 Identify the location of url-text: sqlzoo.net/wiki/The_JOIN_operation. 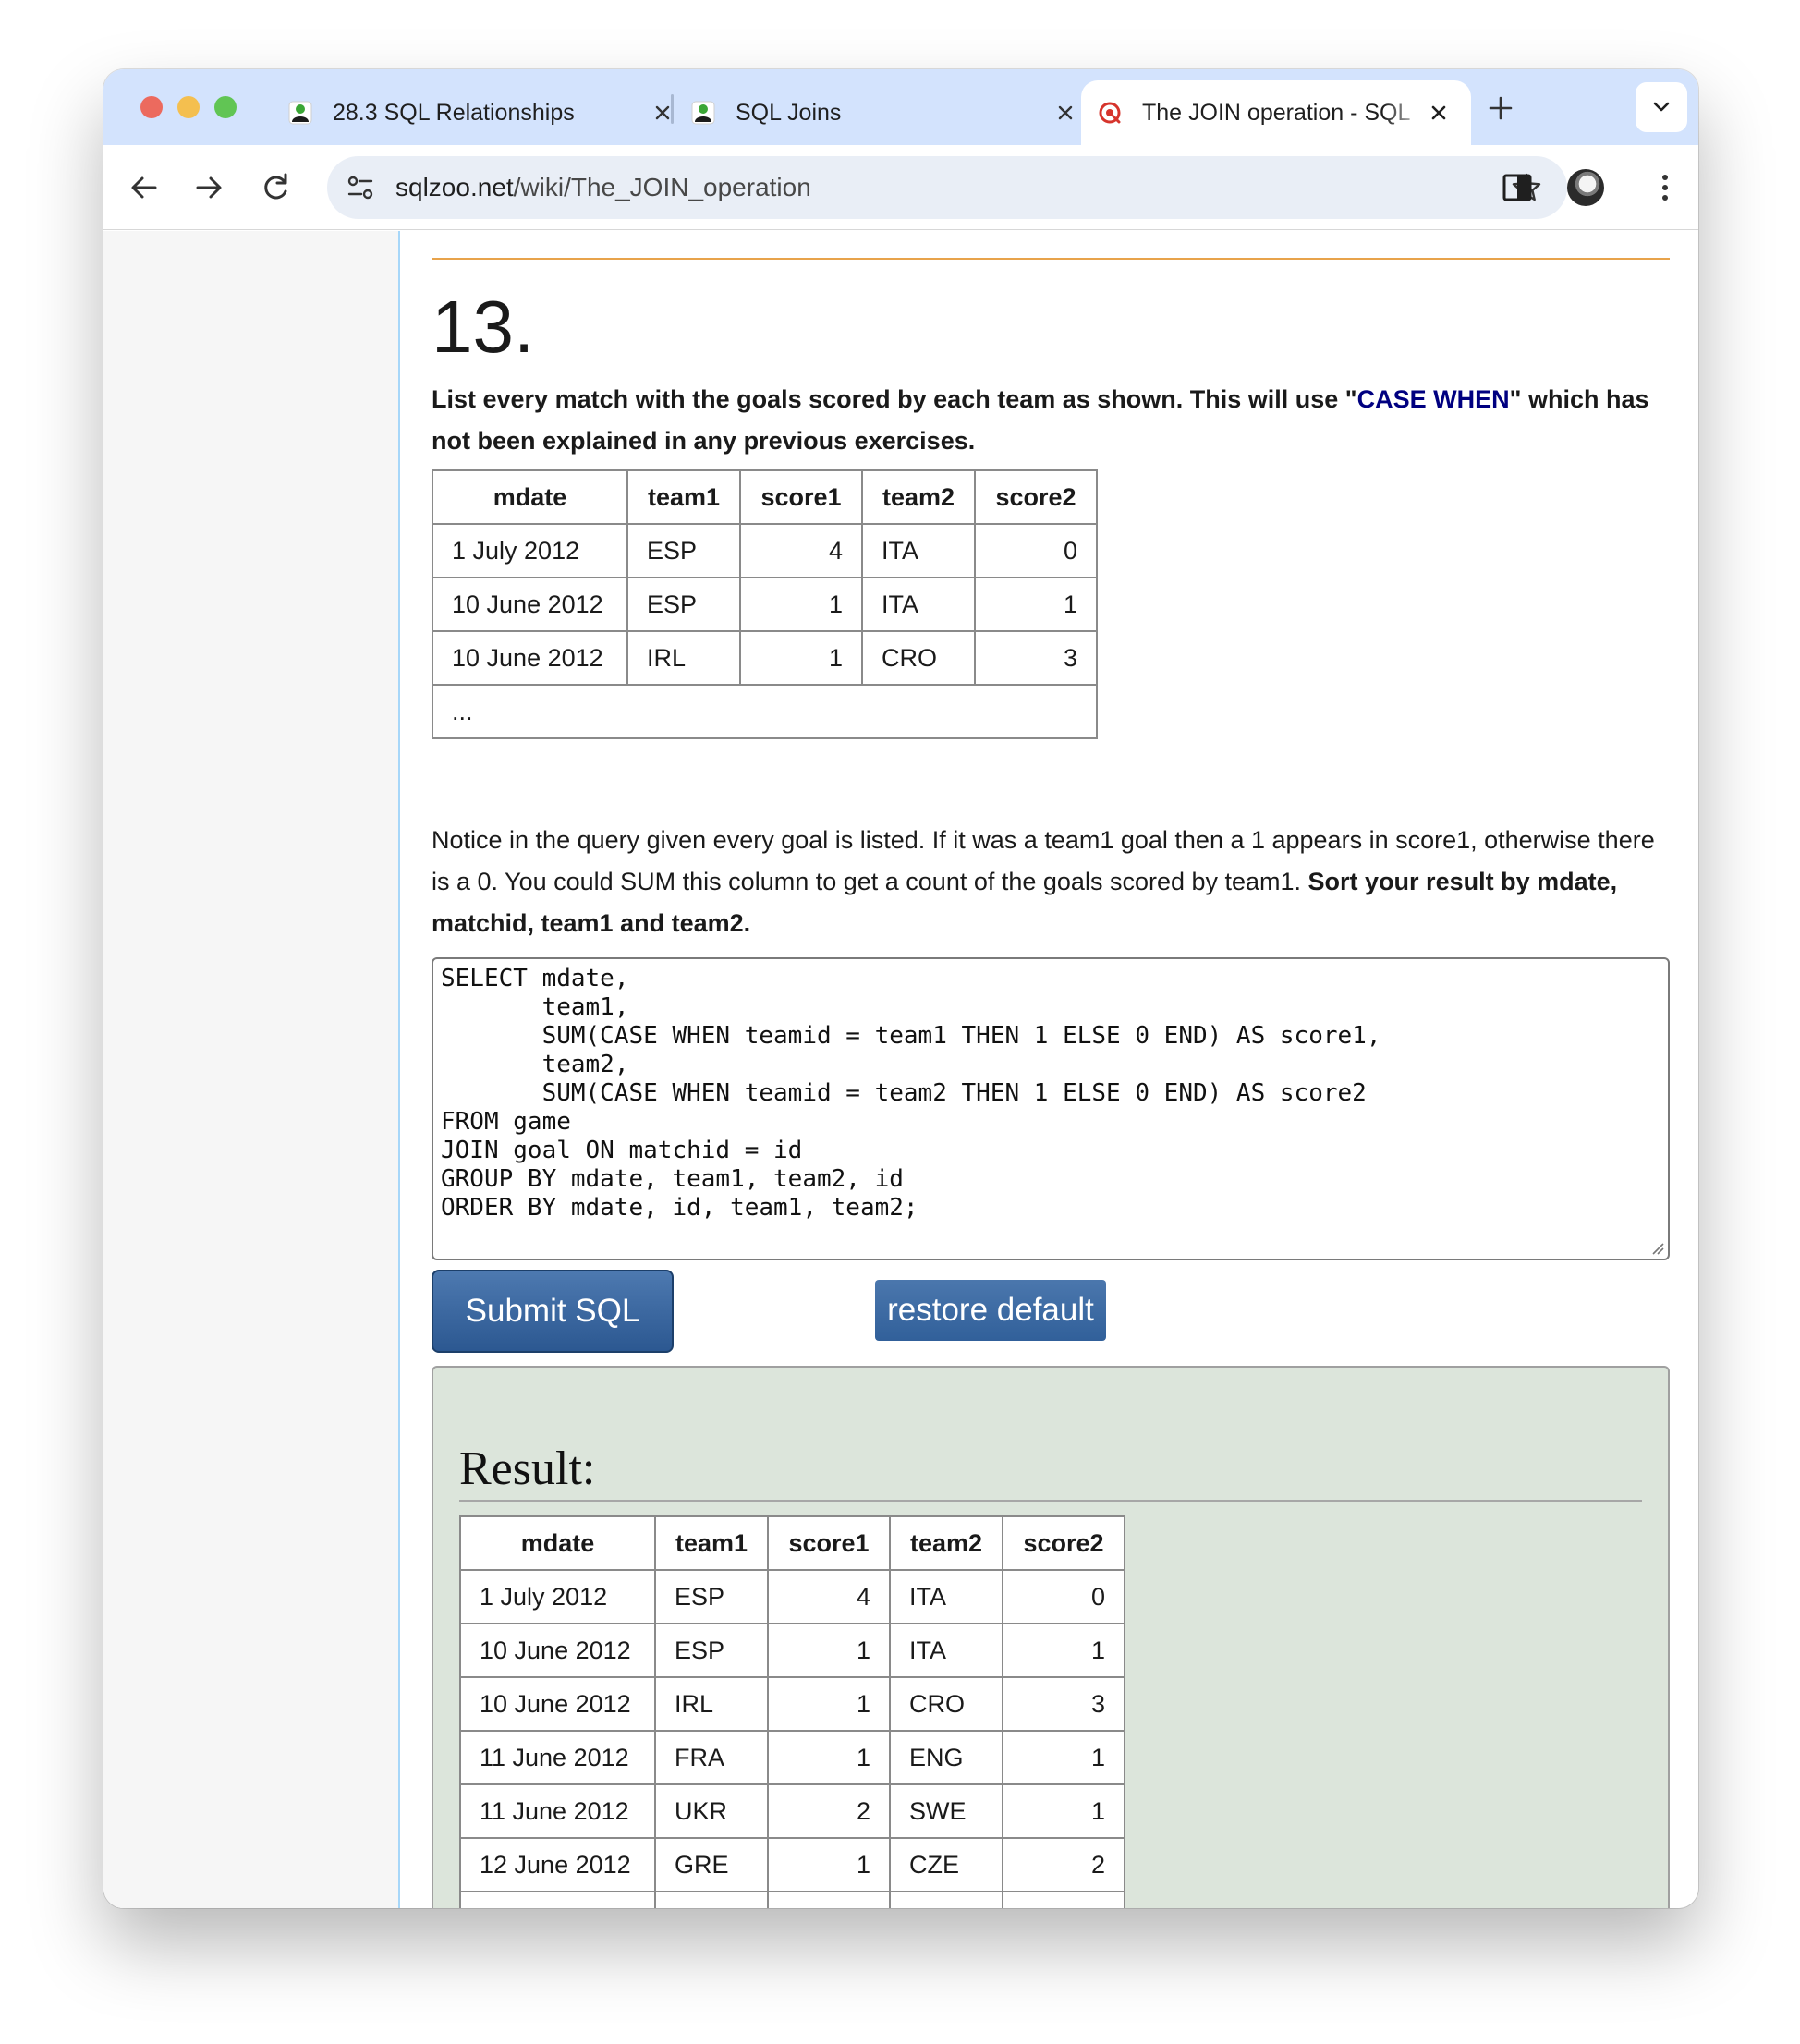
(603, 188).